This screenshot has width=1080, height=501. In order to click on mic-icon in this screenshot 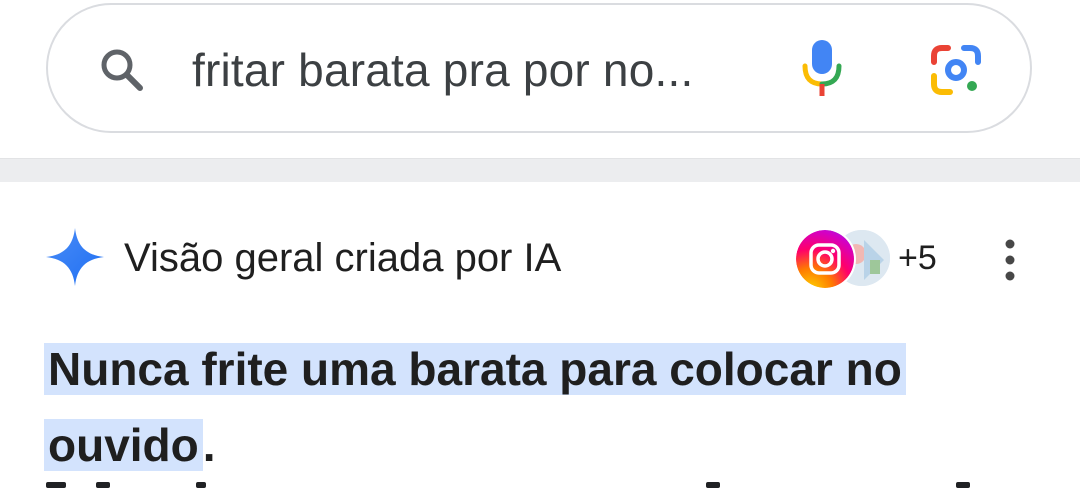, I will do `click(822, 69)`.